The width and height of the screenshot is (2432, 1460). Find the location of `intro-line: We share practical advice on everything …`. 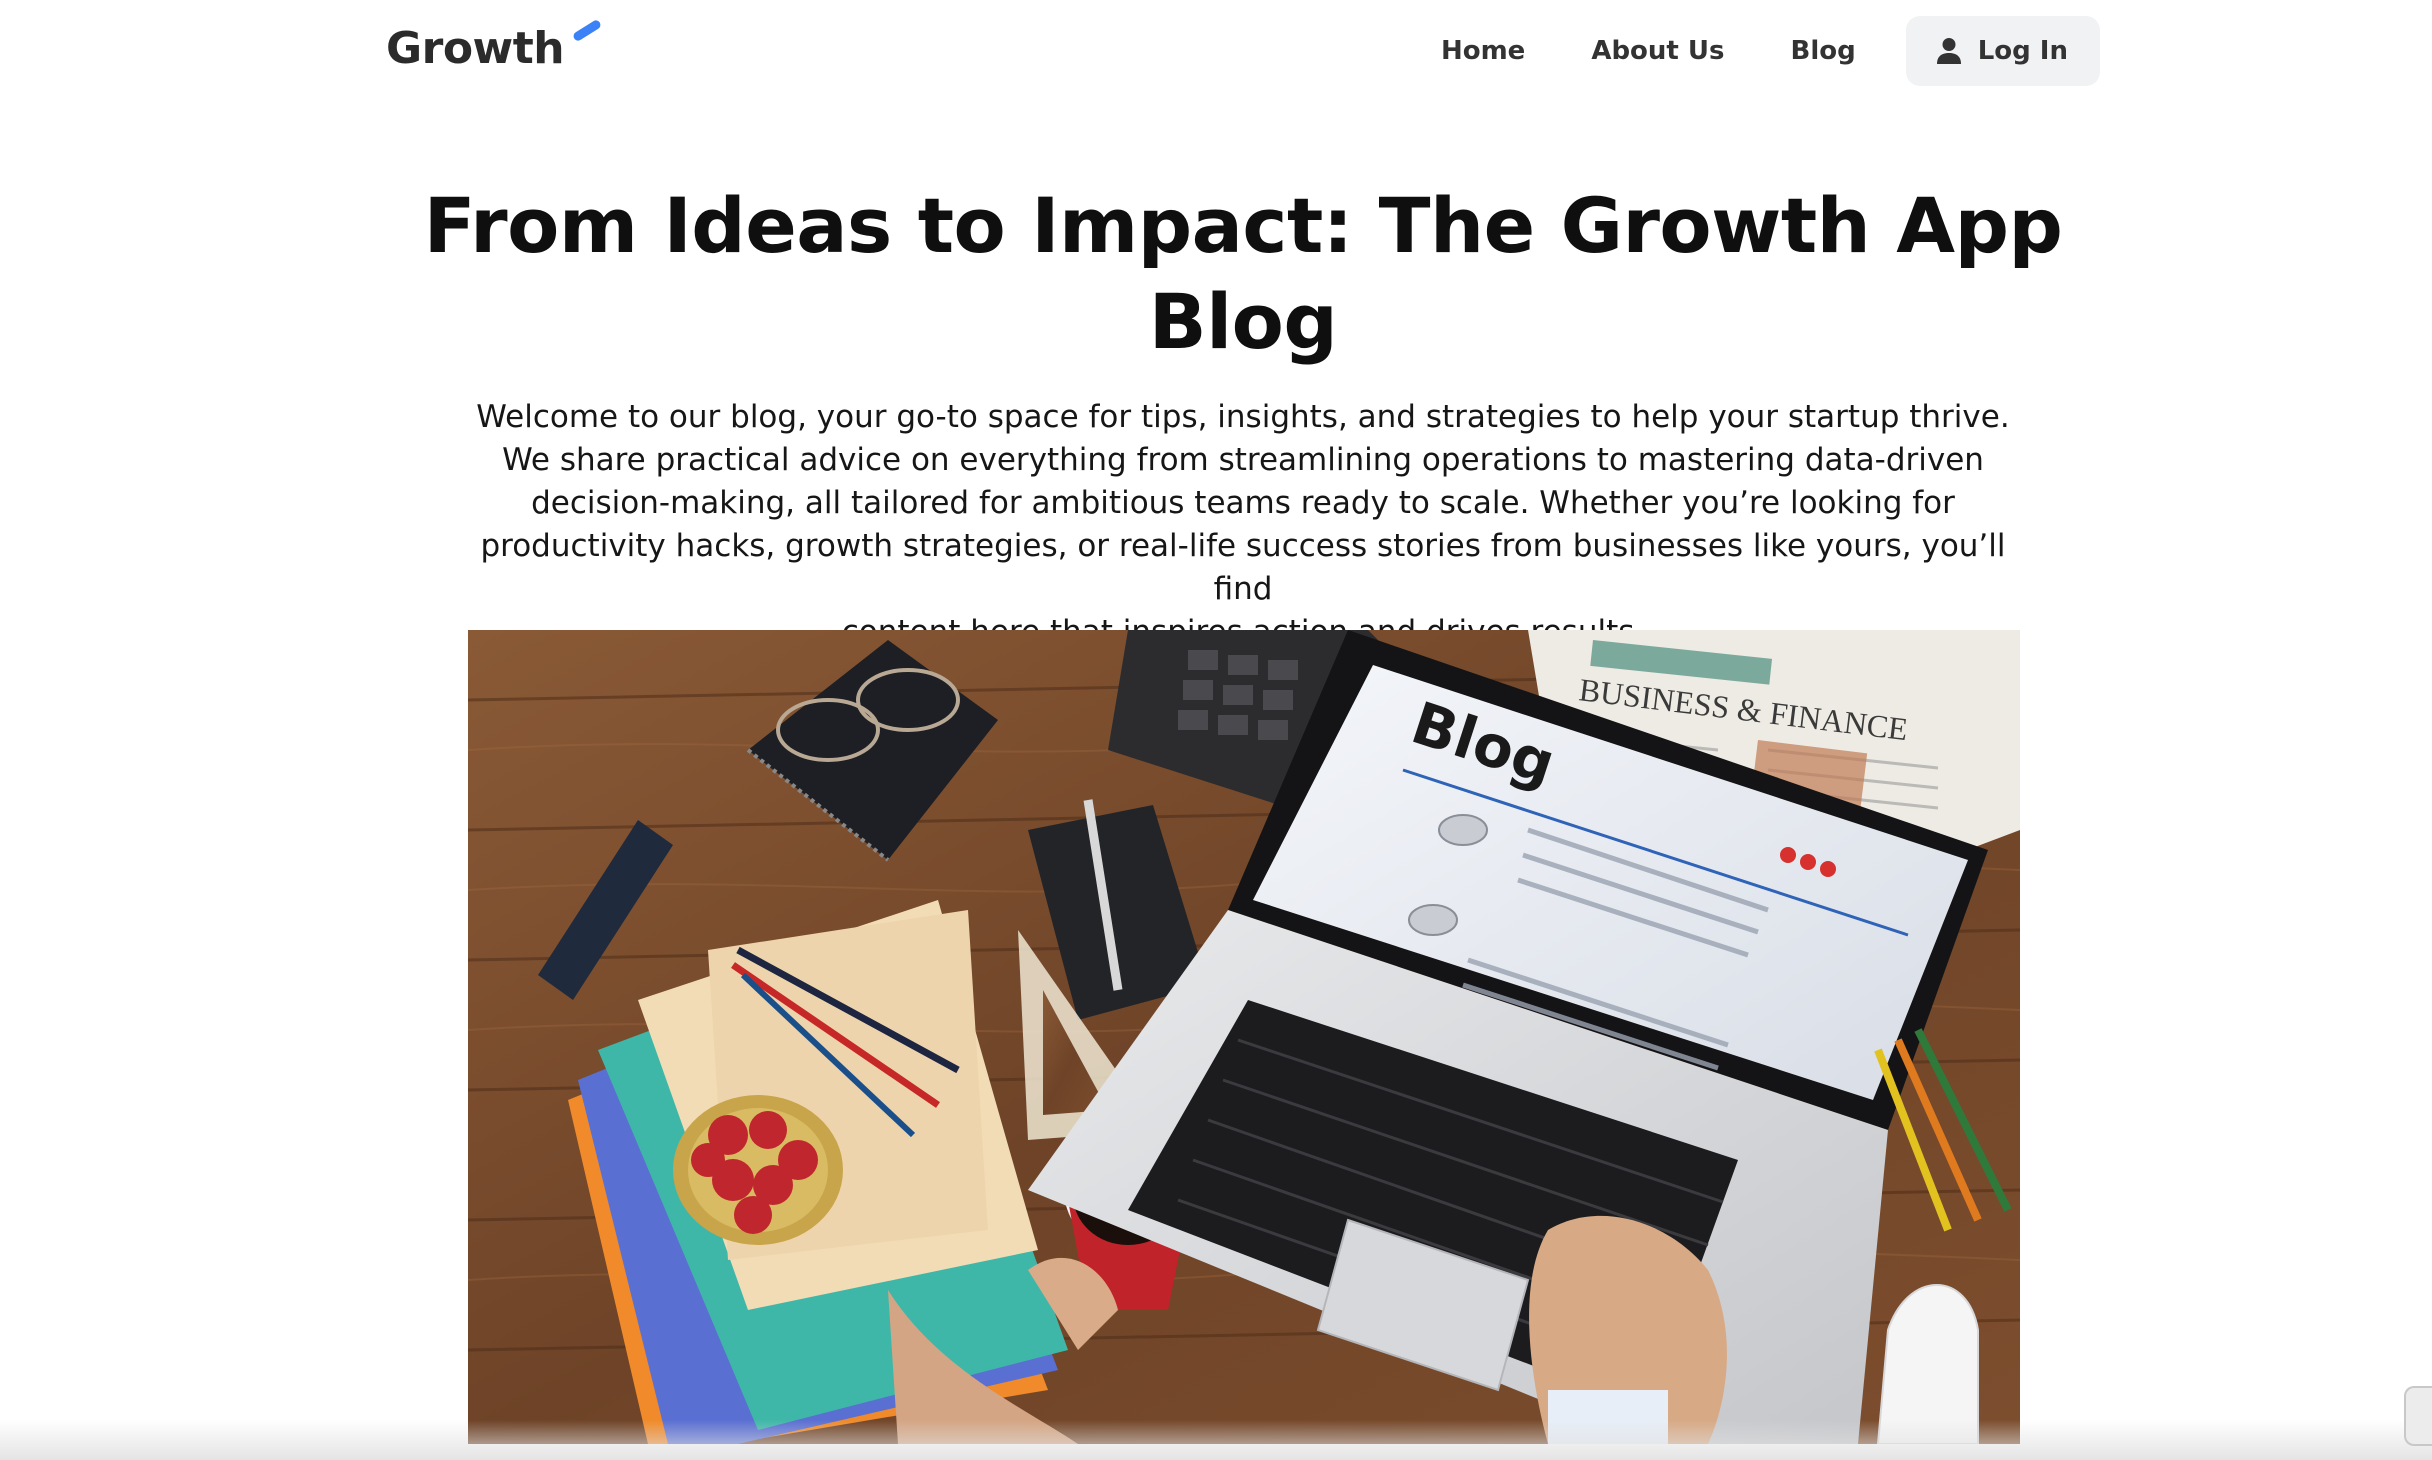

intro-line: We share practical advice on everything … is located at coordinates (1243, 460).